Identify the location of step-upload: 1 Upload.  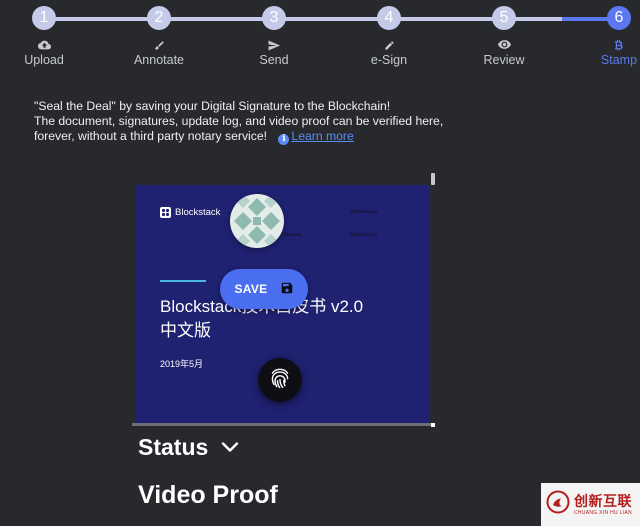
(47, 36).